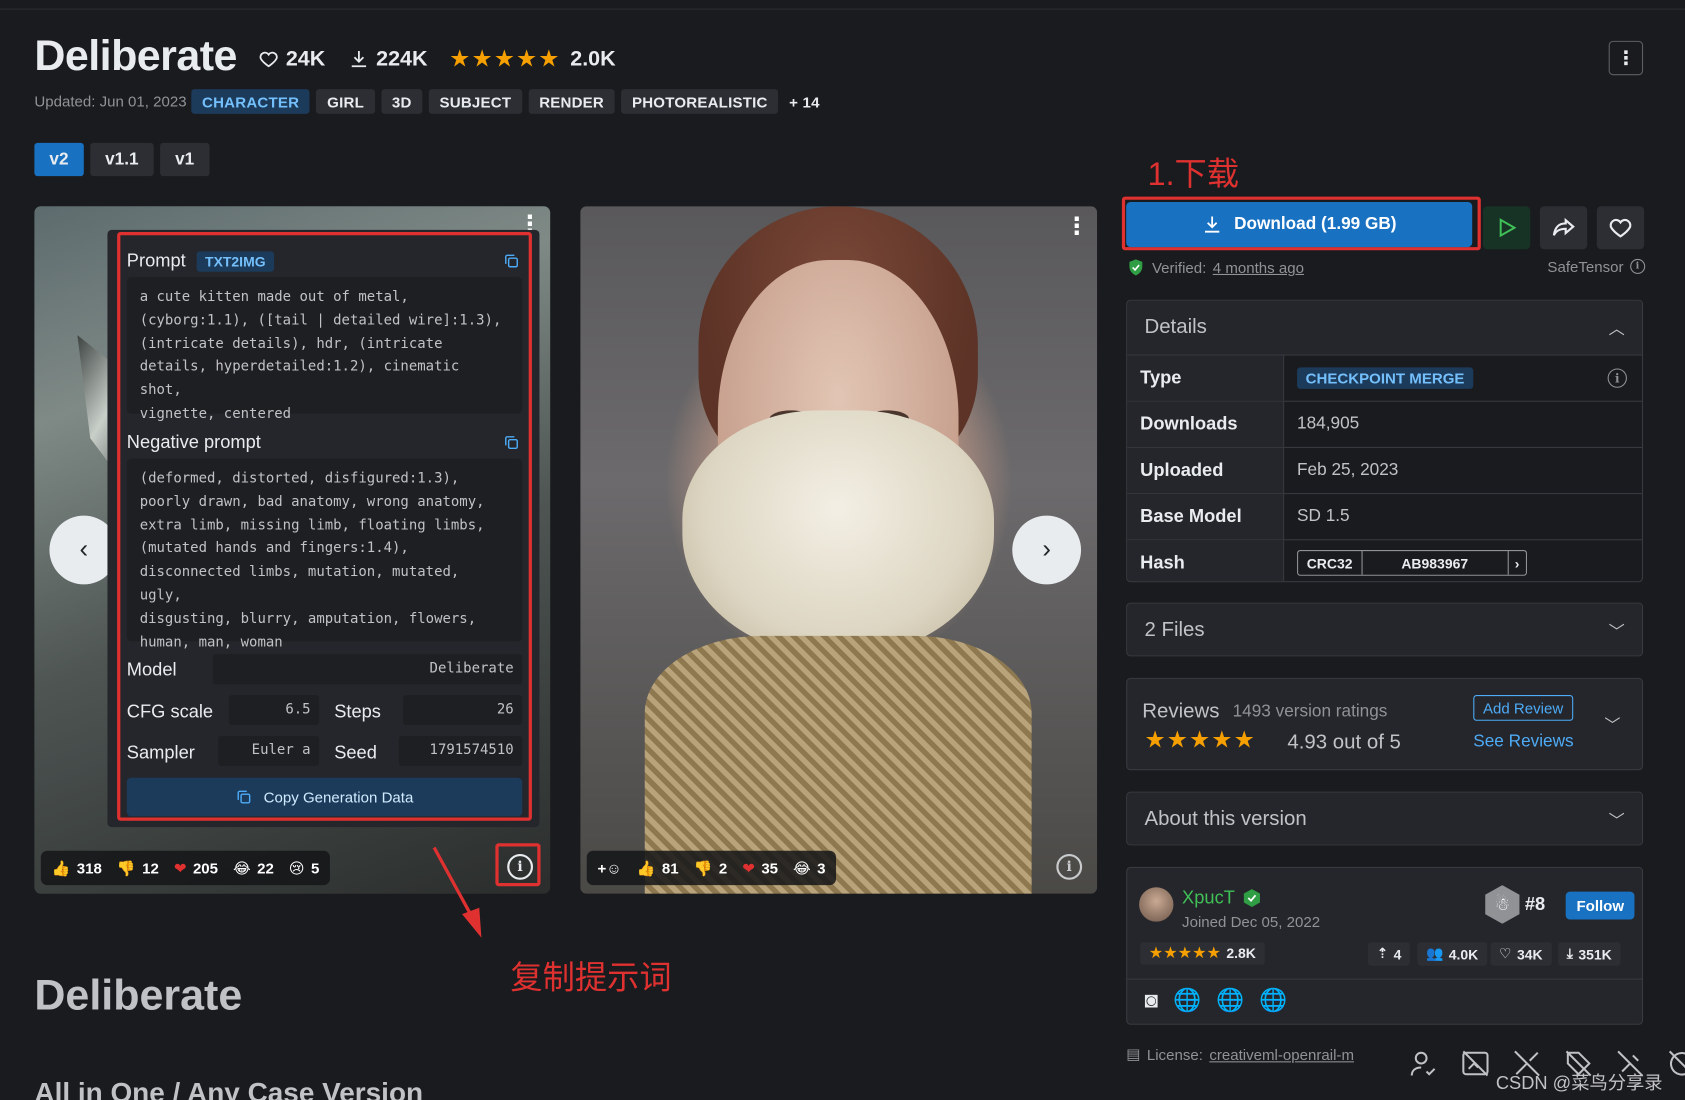 The width and height of the screenshot is (1685, 1100). I want to click on thumbs-up-reaction: 👍 318, so click(77, 868).